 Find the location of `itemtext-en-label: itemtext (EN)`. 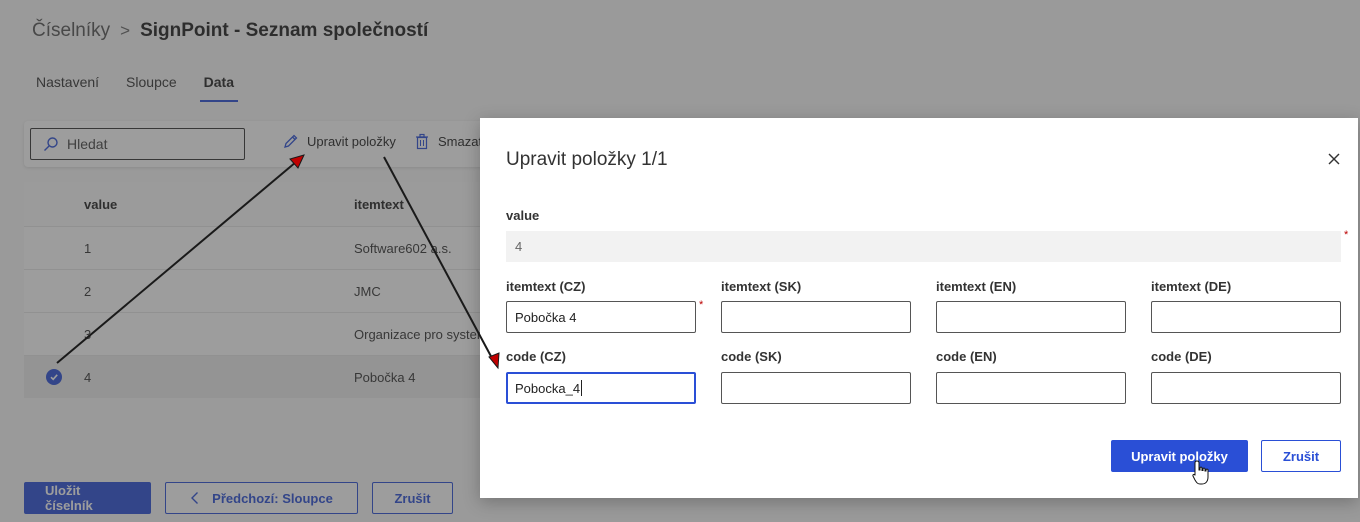

itemtext-en-label: itemtext (EN) is located at coordinates (976, 286).